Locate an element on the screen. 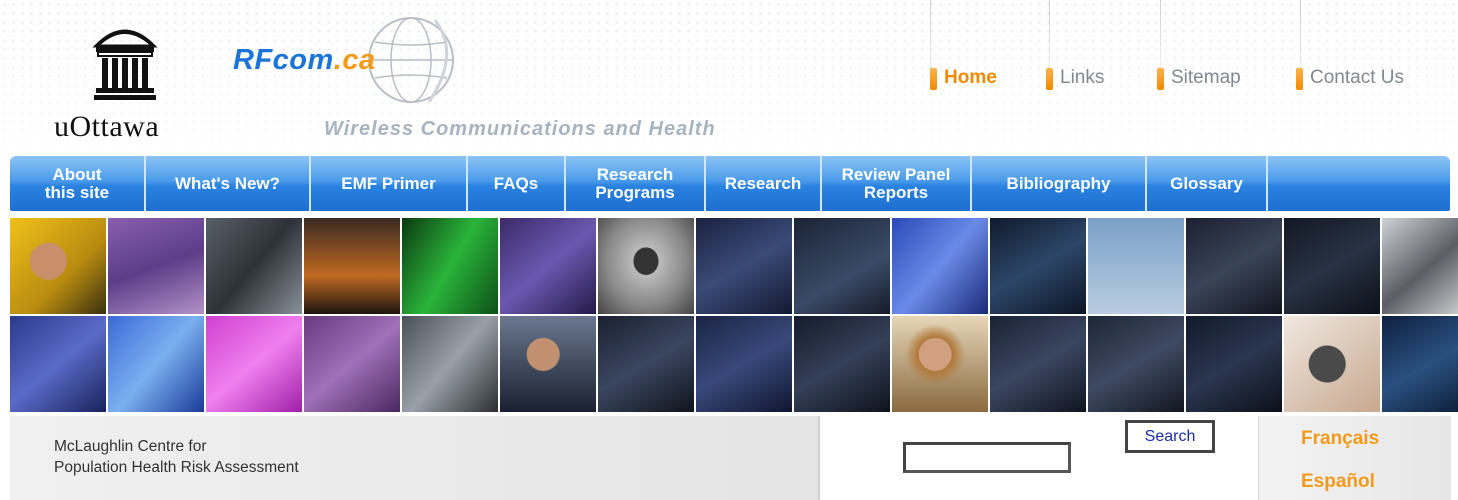 The height and width of the screenshot is (500, 1458). uottawa-logo: uOttawa is located at coordinates (130, 83).